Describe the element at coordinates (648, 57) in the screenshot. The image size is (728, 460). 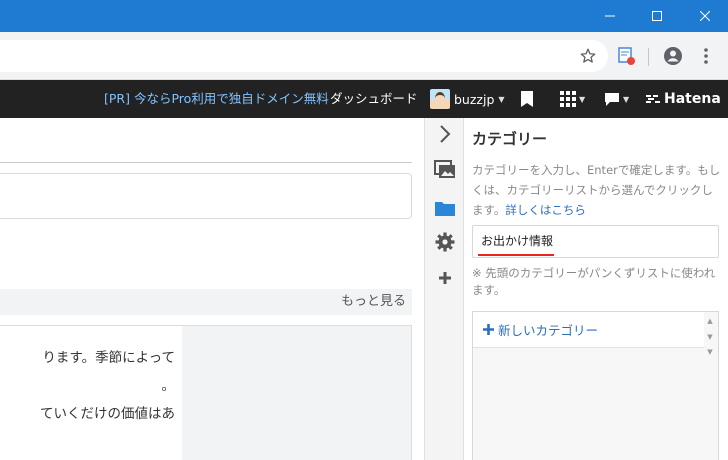
I see `toolbar-divider` at that location.